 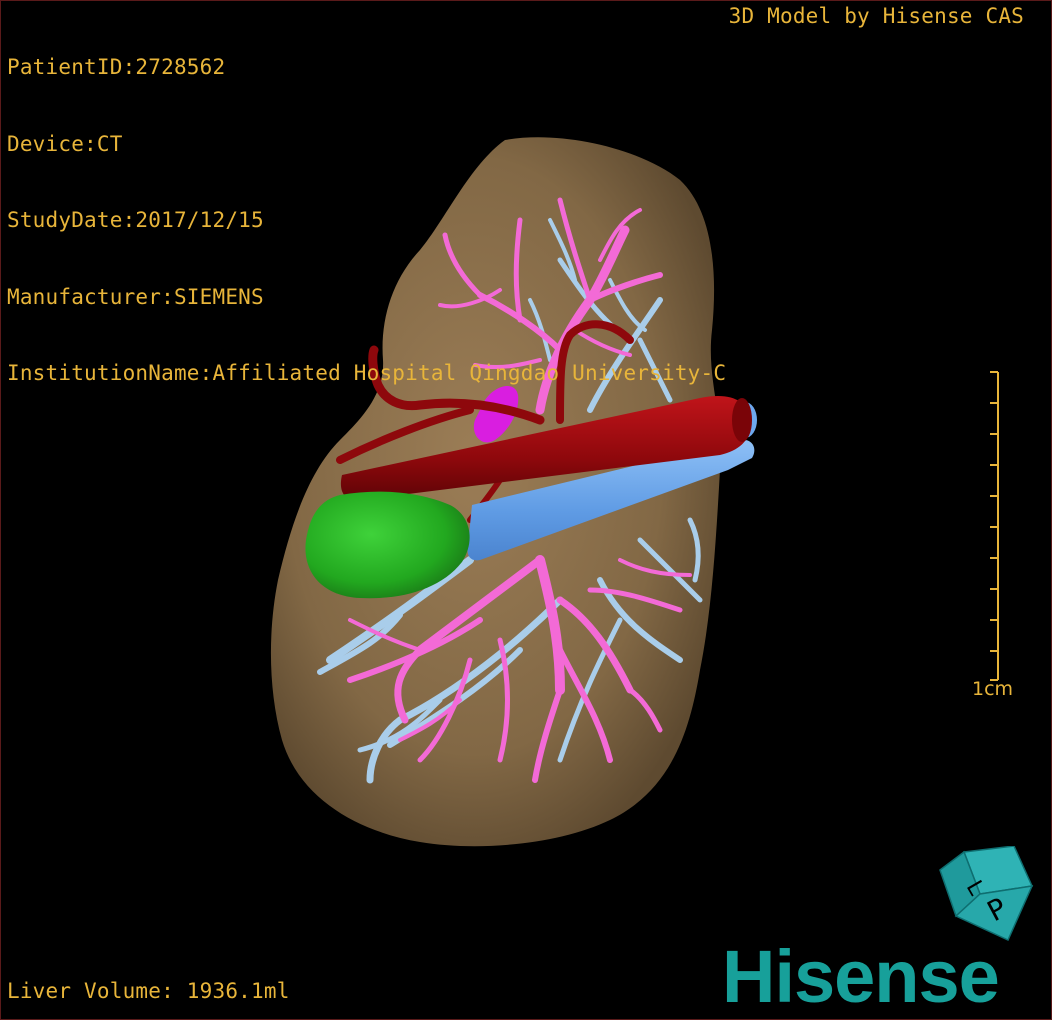 I want to click on scale-bar-label: 1cm, so click(x=993, y=689).